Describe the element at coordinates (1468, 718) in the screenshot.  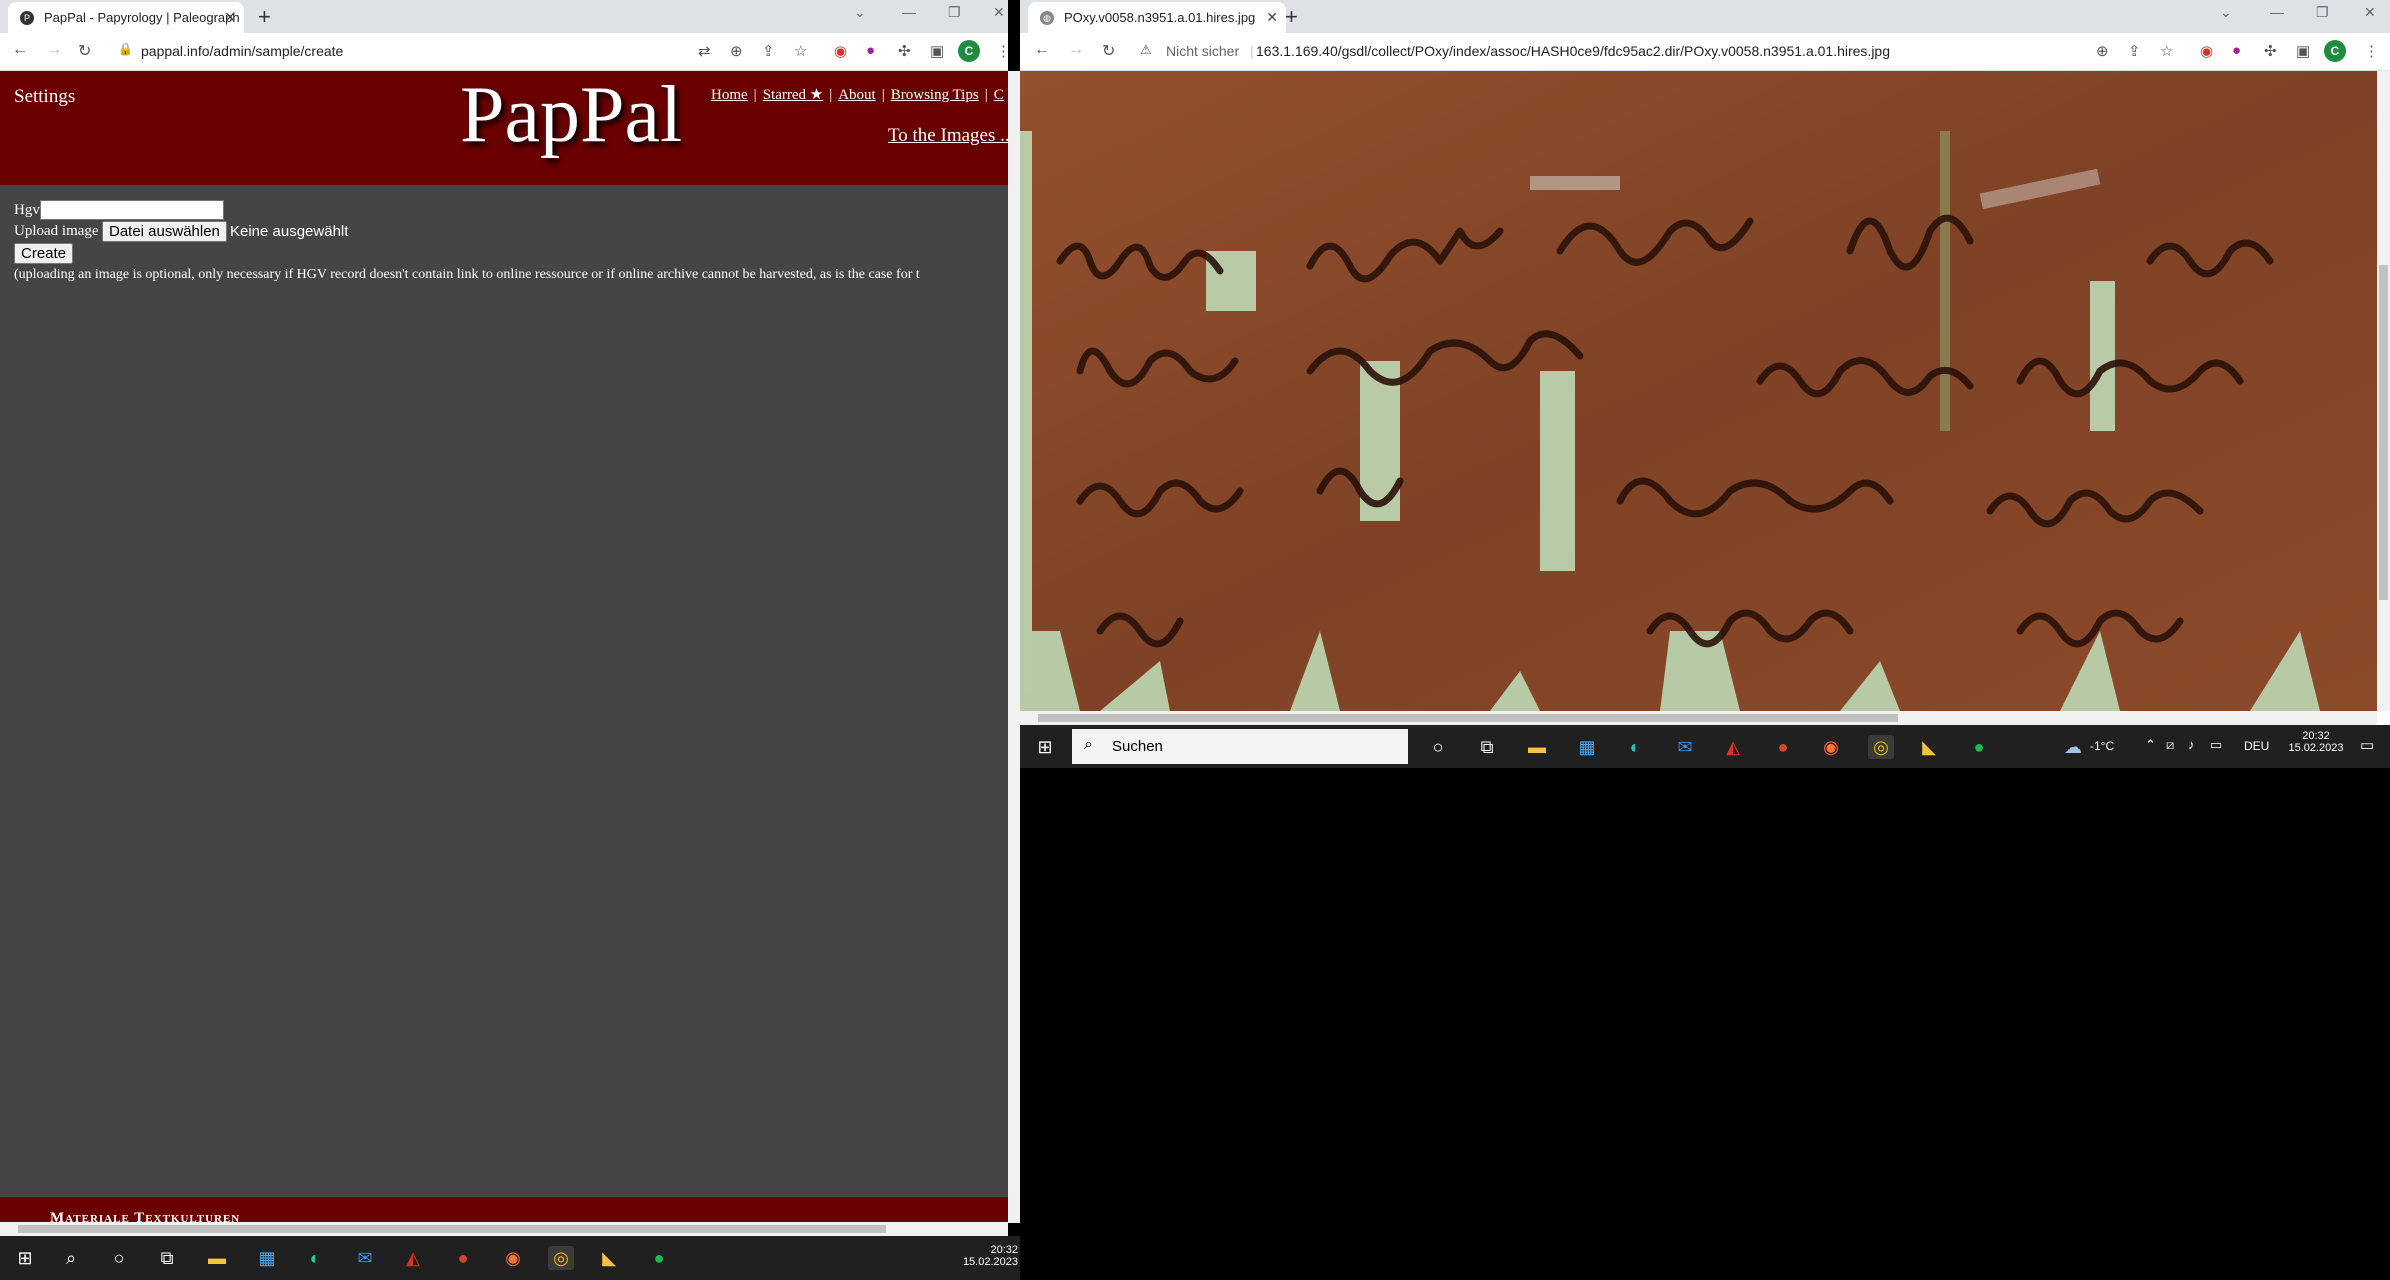
I see `right-horizontal-scrollbar-thumb` at that location.